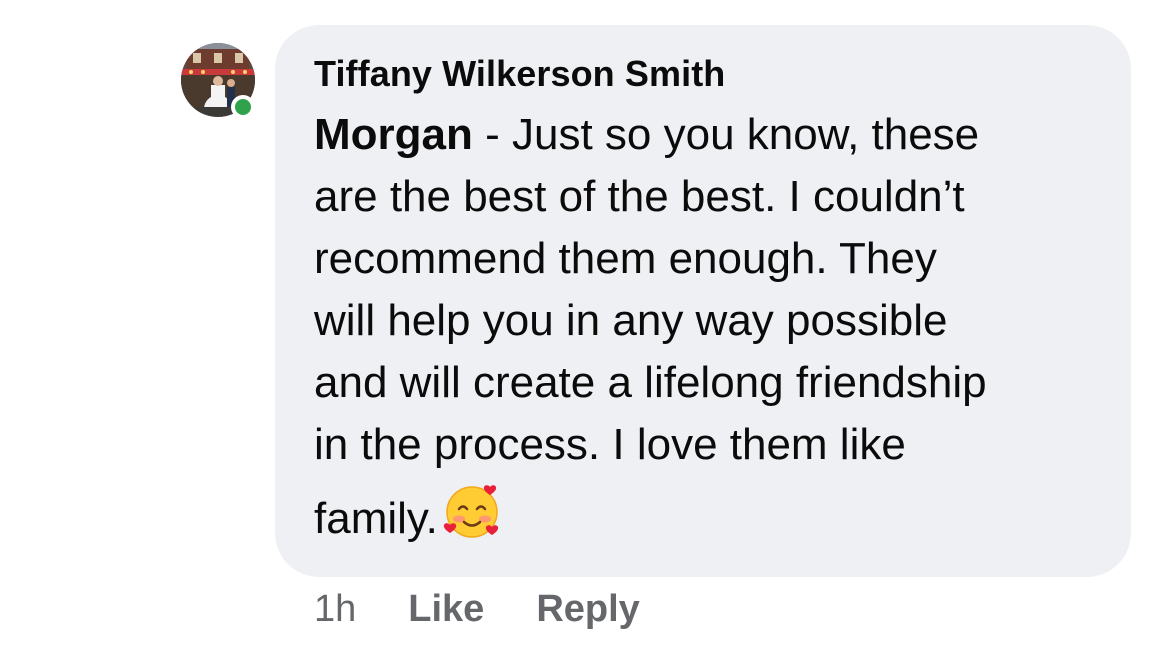 This screenshot has height=672, width=1169. I want to click on comment-text-line: will help you in any way possible, so click(631, 320).